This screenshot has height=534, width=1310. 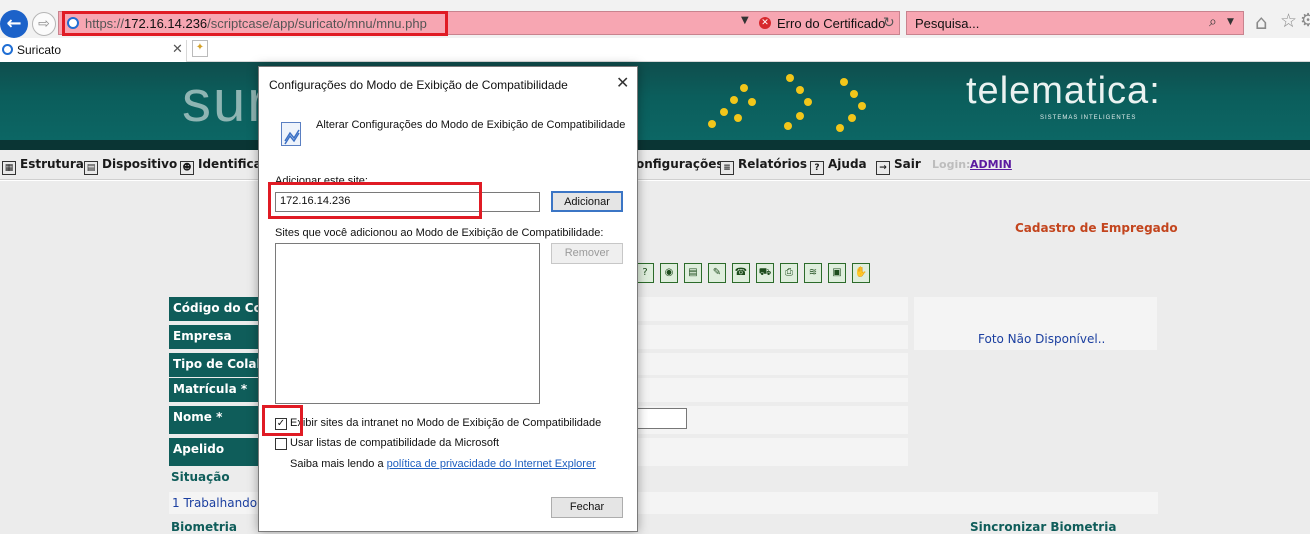 What do you see at coordinates (837, 273) in the screenshot?
I see `id-card-icon: ▣` at bounding box center [837, 273].